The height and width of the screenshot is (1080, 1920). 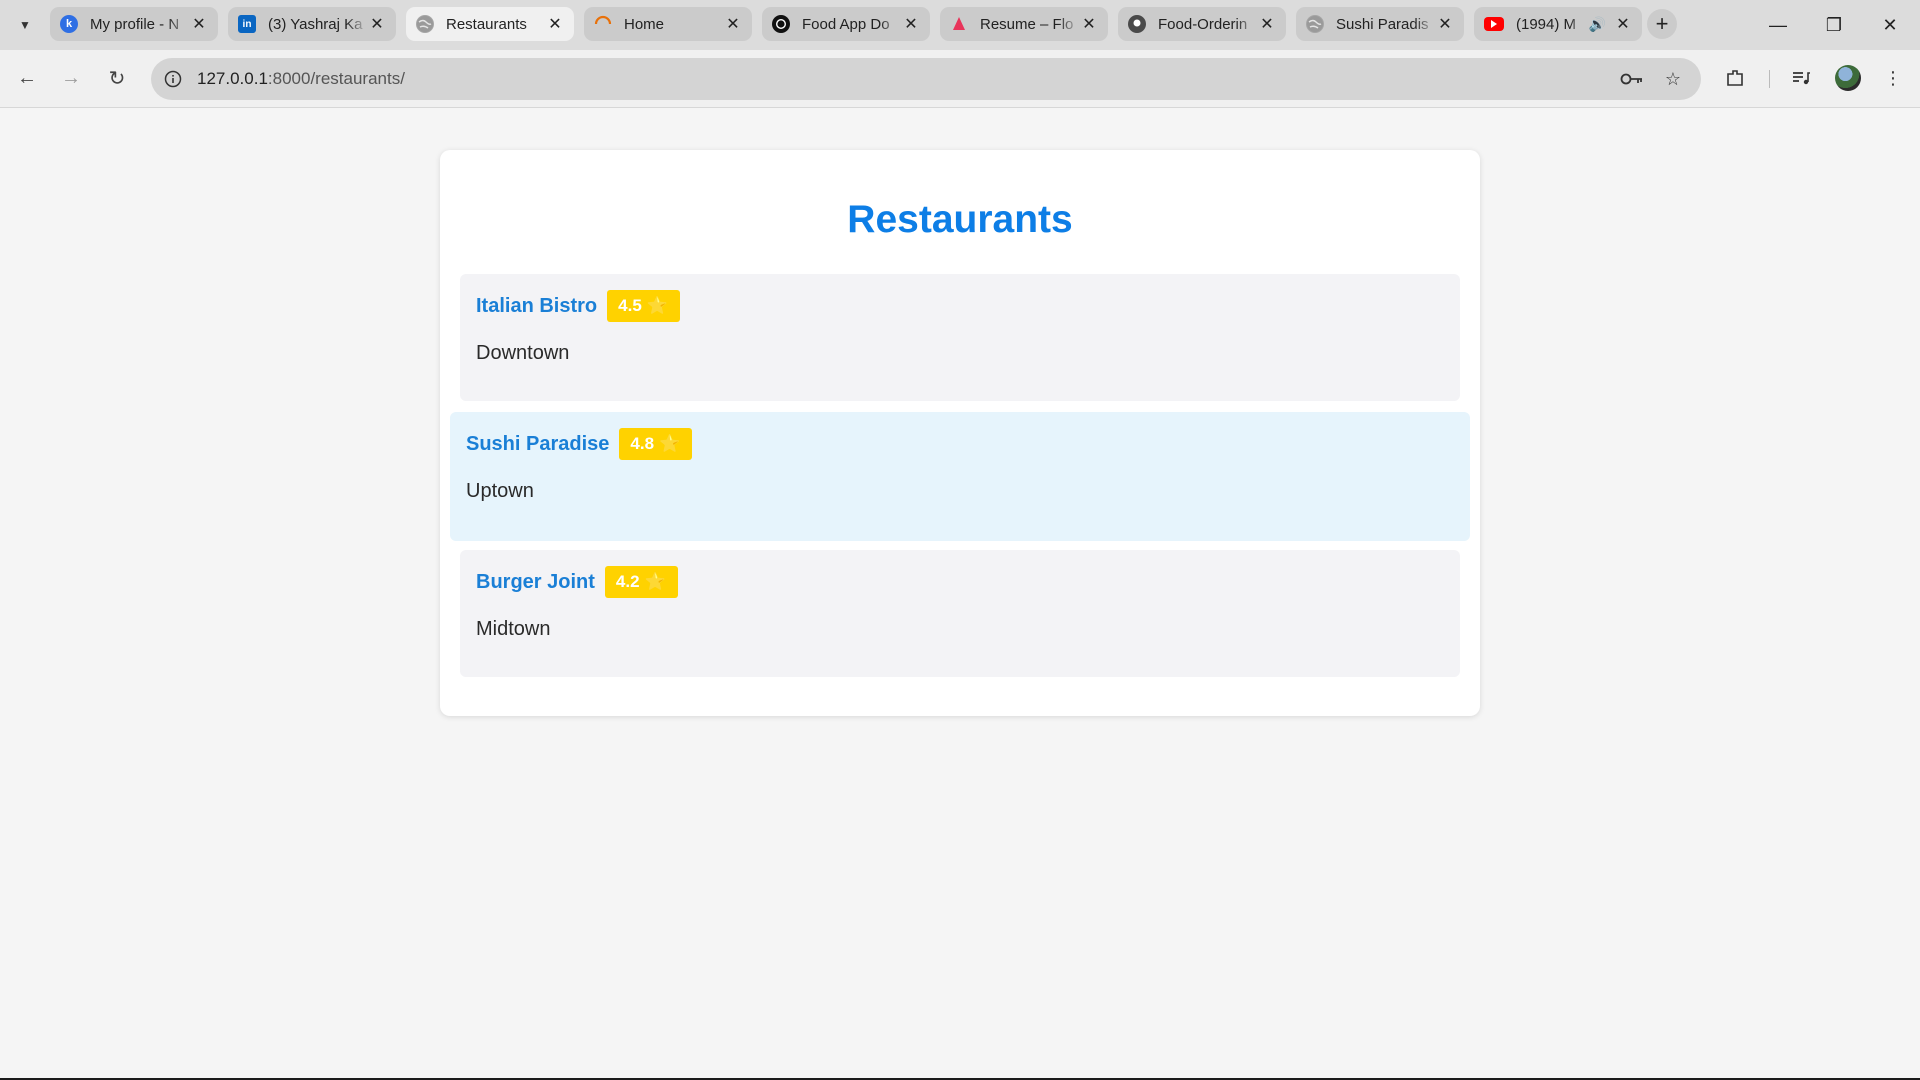 What do you see at coordinates (926, 79) in the screenshot?
I see `address-bar: 127.0.0.1:8000/restaurants/ ☆` at bounding box center [926, 79].